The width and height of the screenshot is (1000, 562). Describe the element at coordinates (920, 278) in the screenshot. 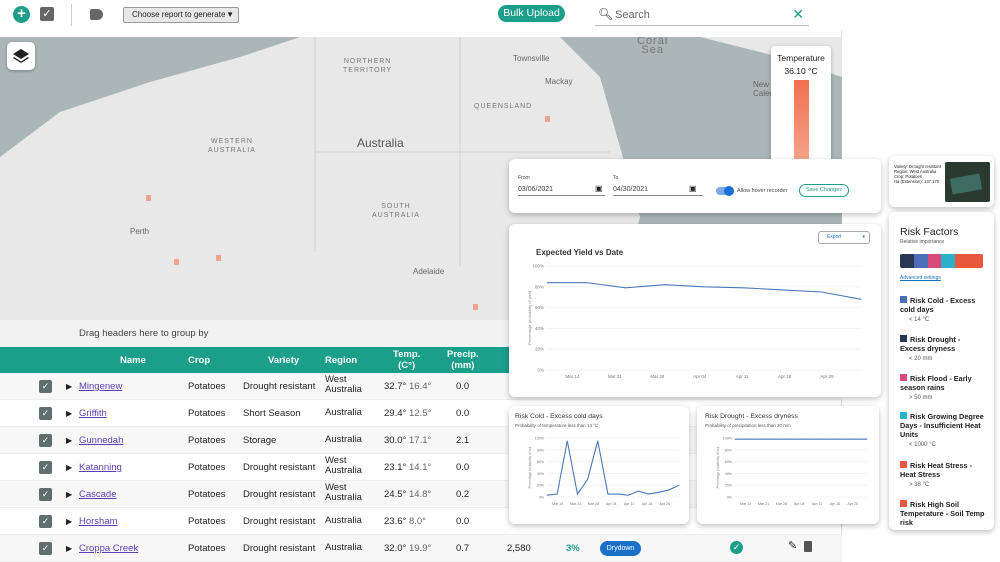

I see `advanced-settings-link: Advanced settings` at that location.